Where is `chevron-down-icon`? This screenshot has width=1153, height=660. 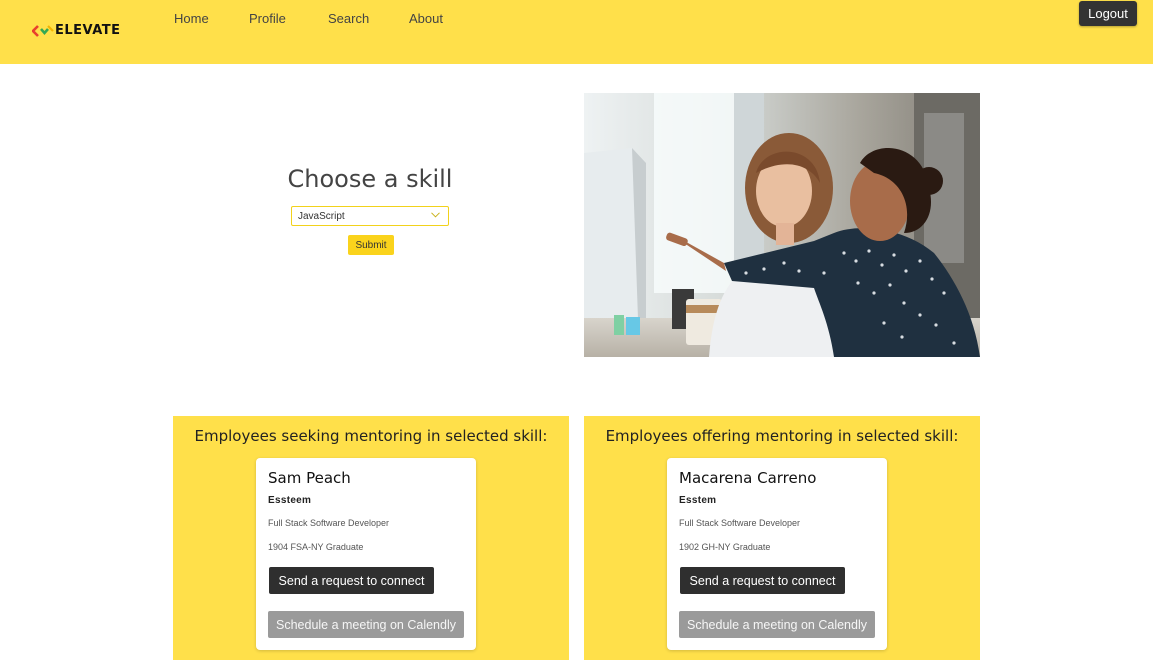
chevron-down-icon is located at coordinates (435, 215).